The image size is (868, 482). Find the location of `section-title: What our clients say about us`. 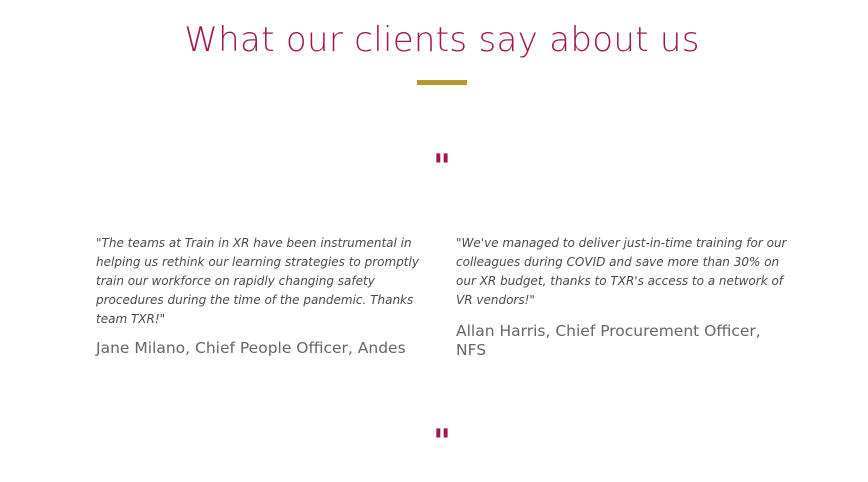

section-title: What our clients say about us is located at coordinates (442, 40).